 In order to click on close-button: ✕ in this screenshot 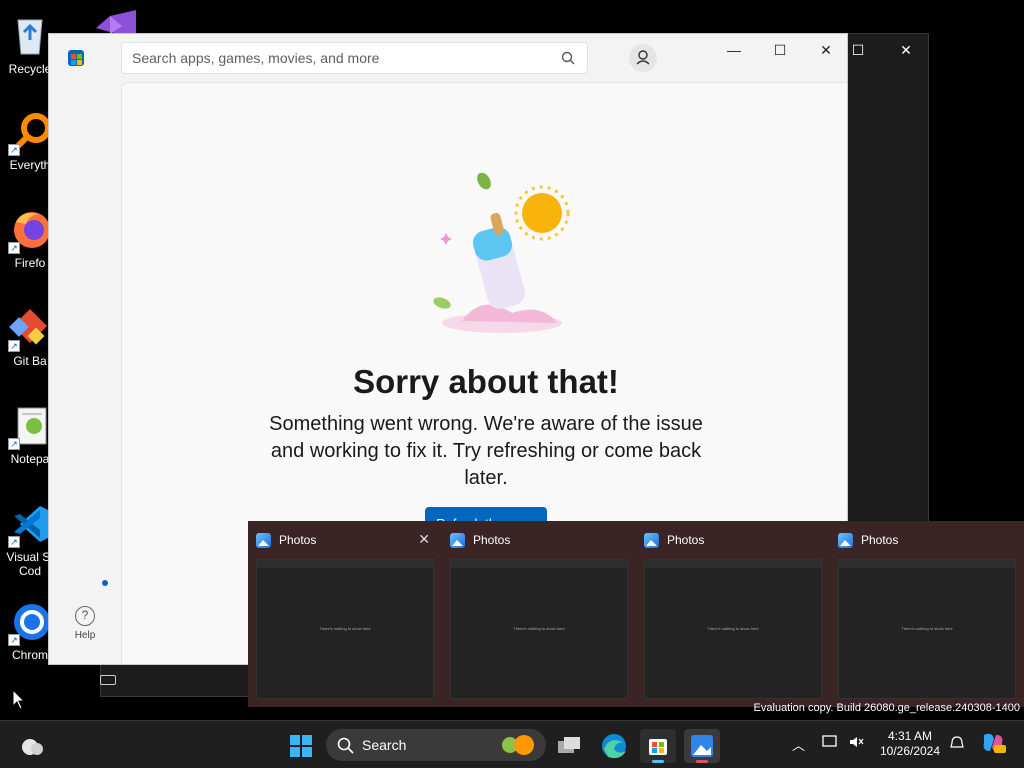, I will do `click(825, 50)`.